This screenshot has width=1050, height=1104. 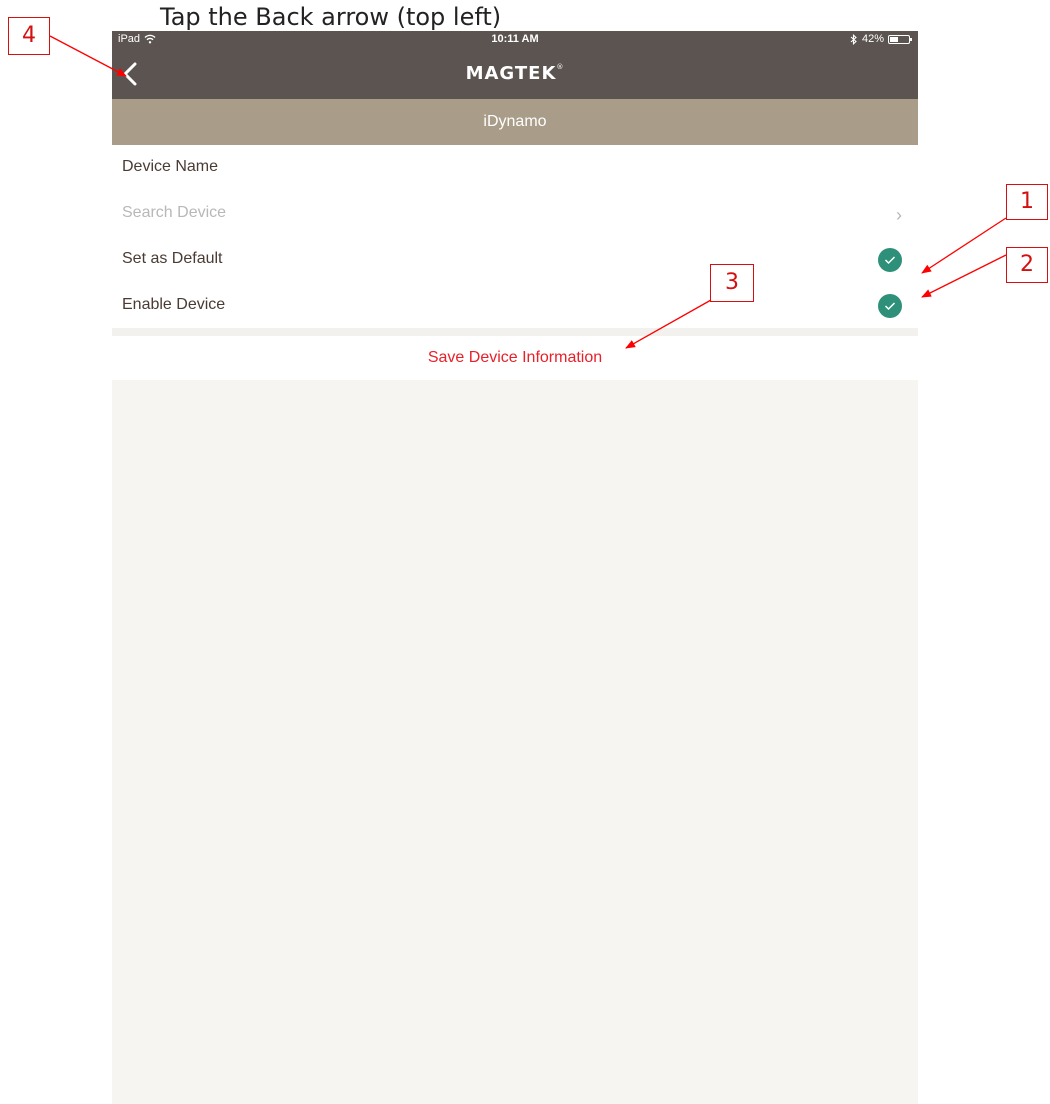 I want to click on device-name-row: Device Name, so click(x=515, y=168).